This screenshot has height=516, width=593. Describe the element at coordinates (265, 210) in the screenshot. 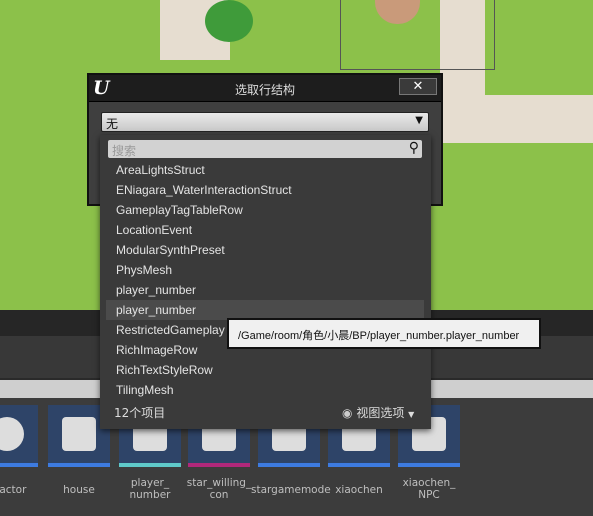

I see `struct-list-item: GameplayTagTableRow` at that location.